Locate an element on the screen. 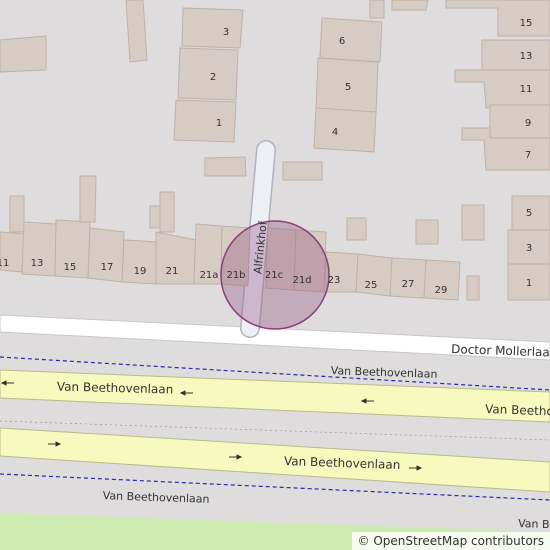  house-number: 23 is located at coordinates (334, 280).